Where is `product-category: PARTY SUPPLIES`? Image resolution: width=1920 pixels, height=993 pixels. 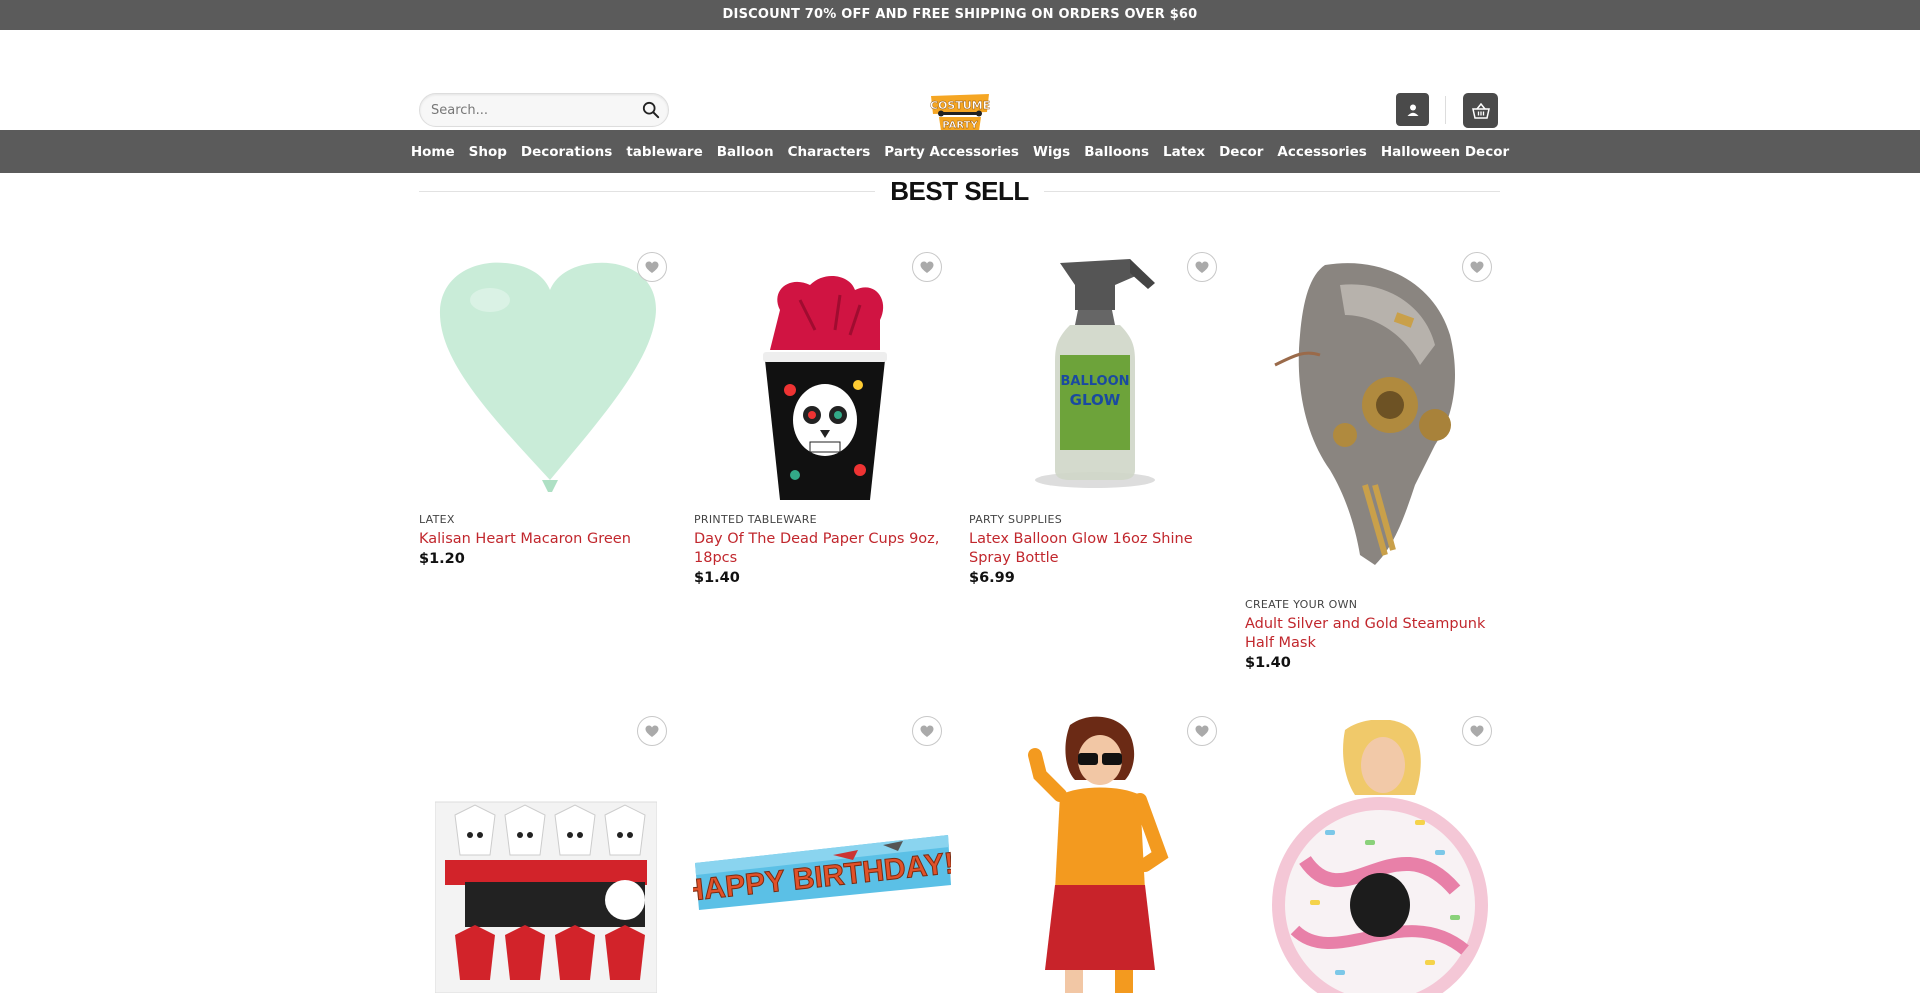 product-category: PARTY SUPPLIES is located at coordinates (1016, 519).